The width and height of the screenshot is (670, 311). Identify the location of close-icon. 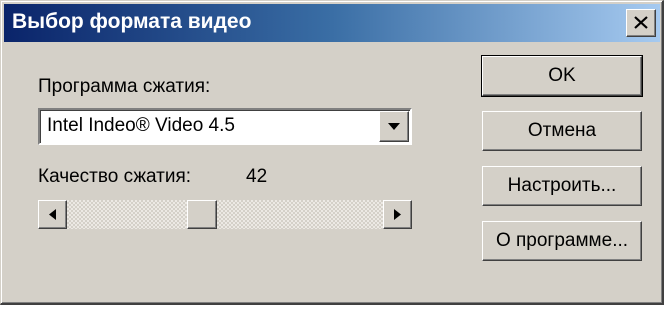
(641, 22).